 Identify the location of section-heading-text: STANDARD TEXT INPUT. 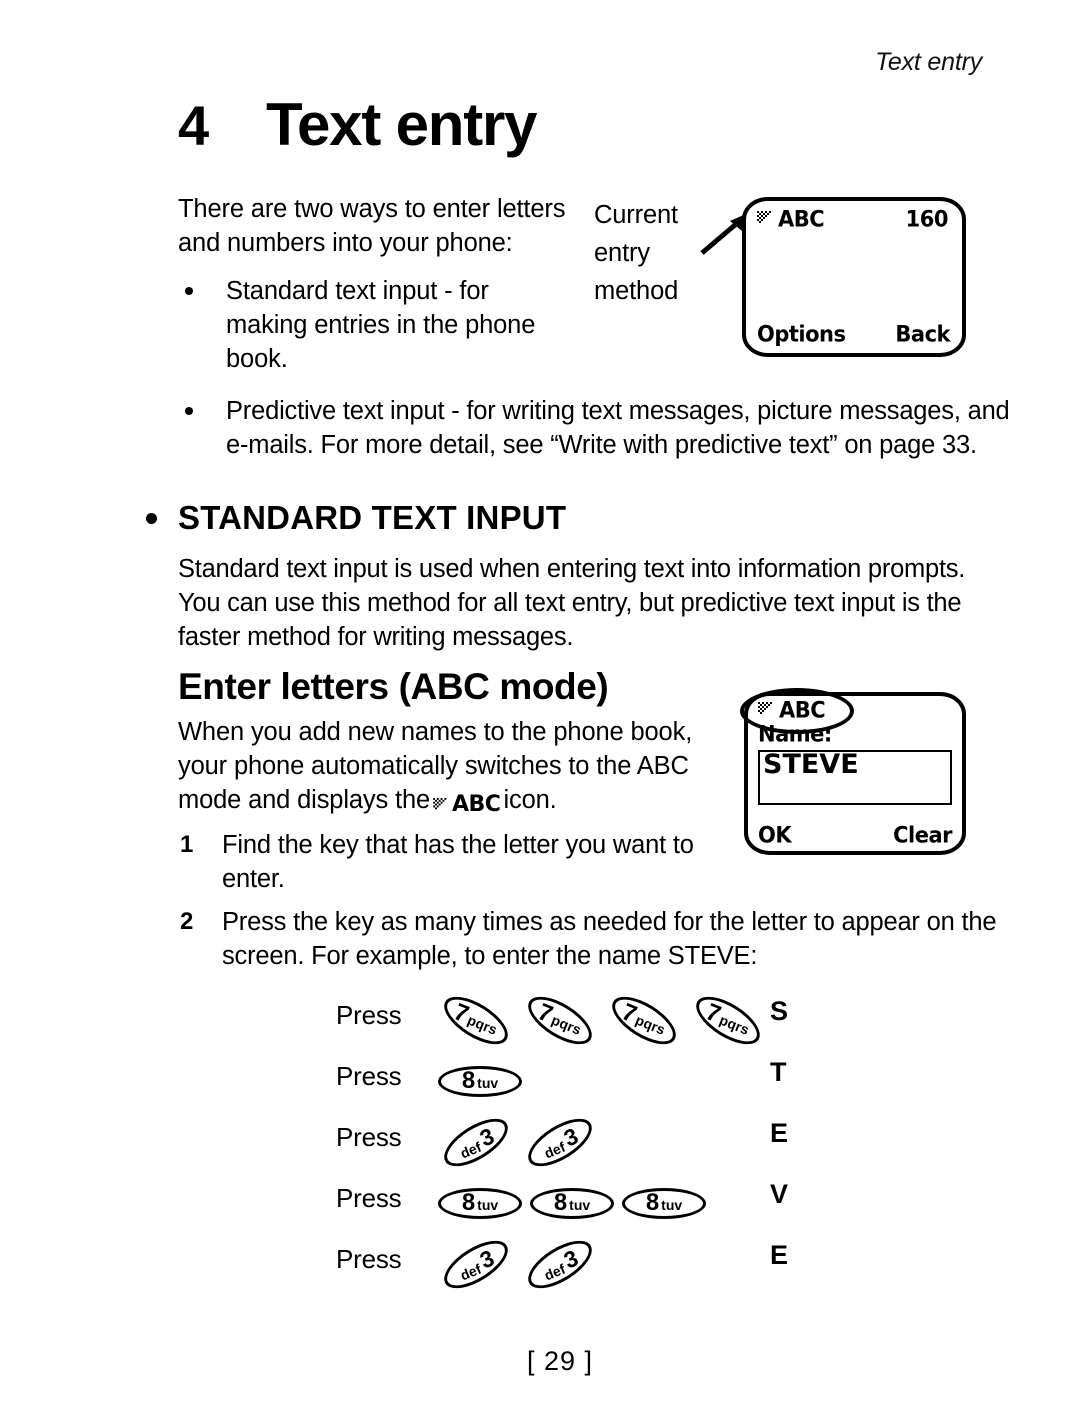
(372, 517).